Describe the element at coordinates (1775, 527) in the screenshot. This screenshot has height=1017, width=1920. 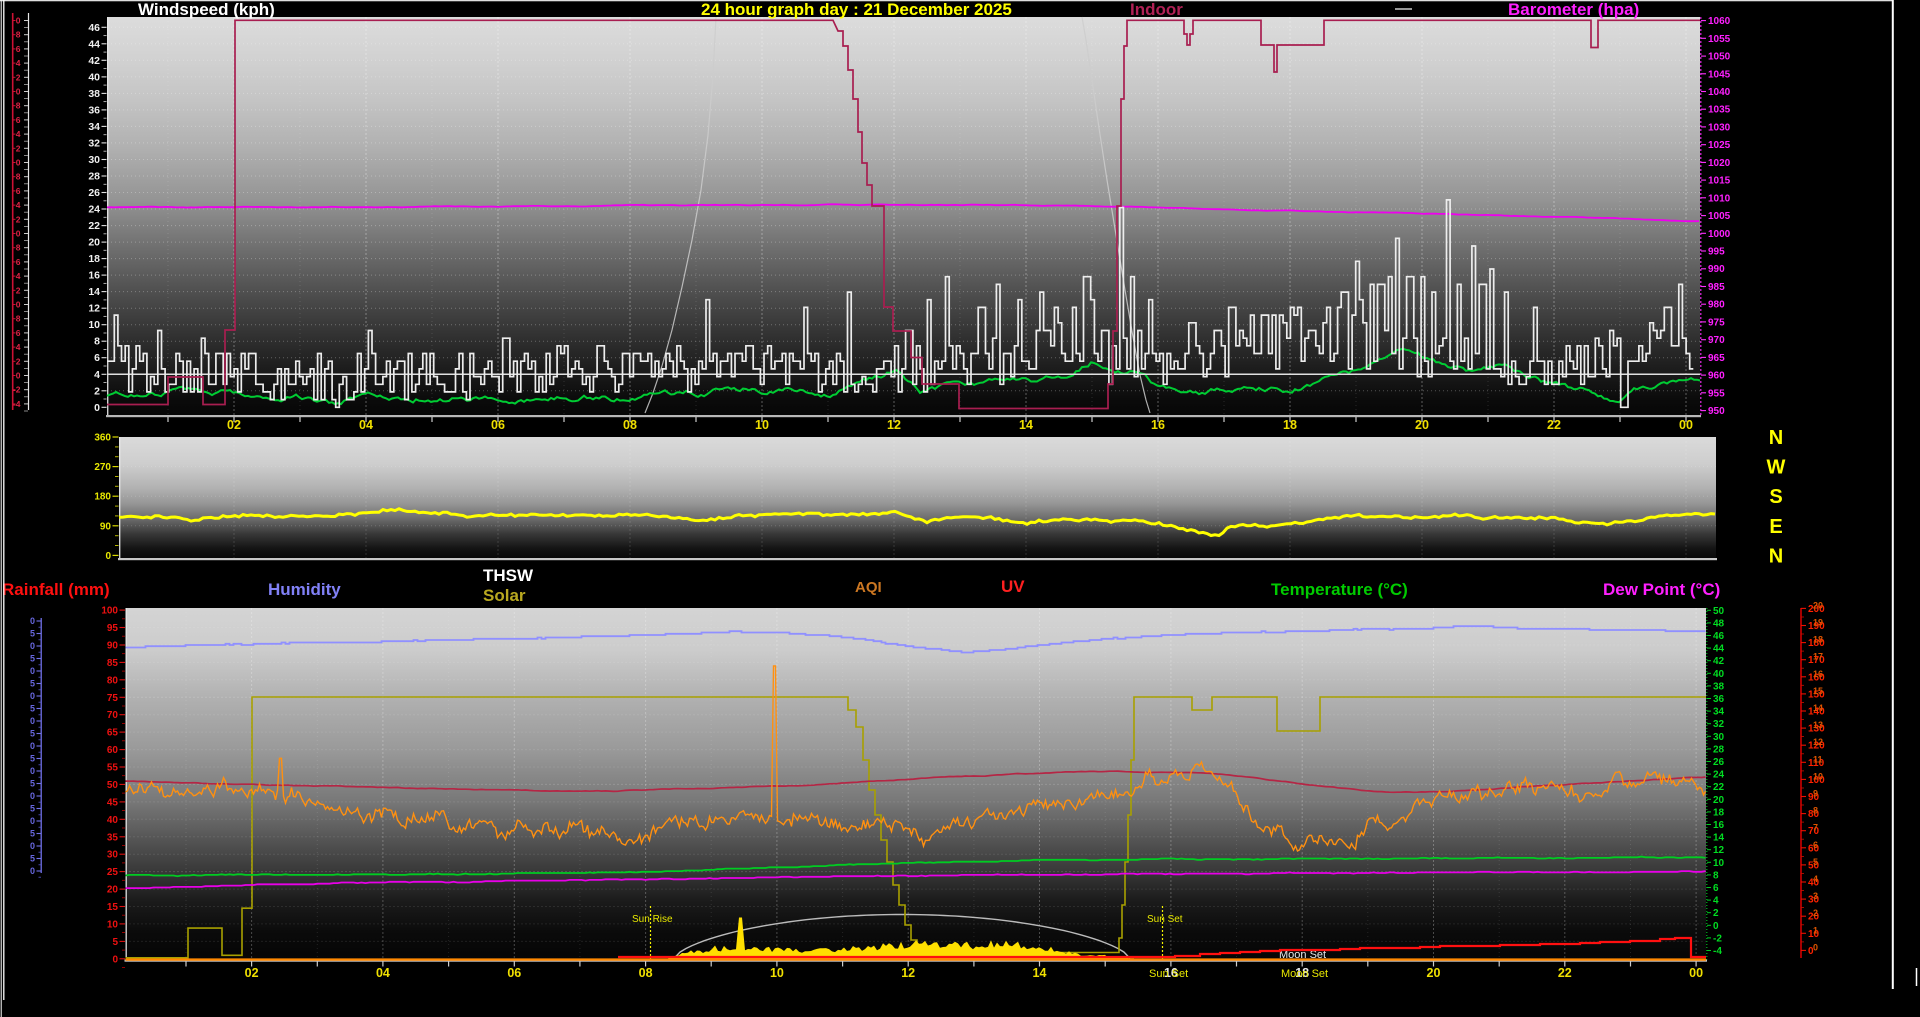
I see `svg-text: E` at that location.